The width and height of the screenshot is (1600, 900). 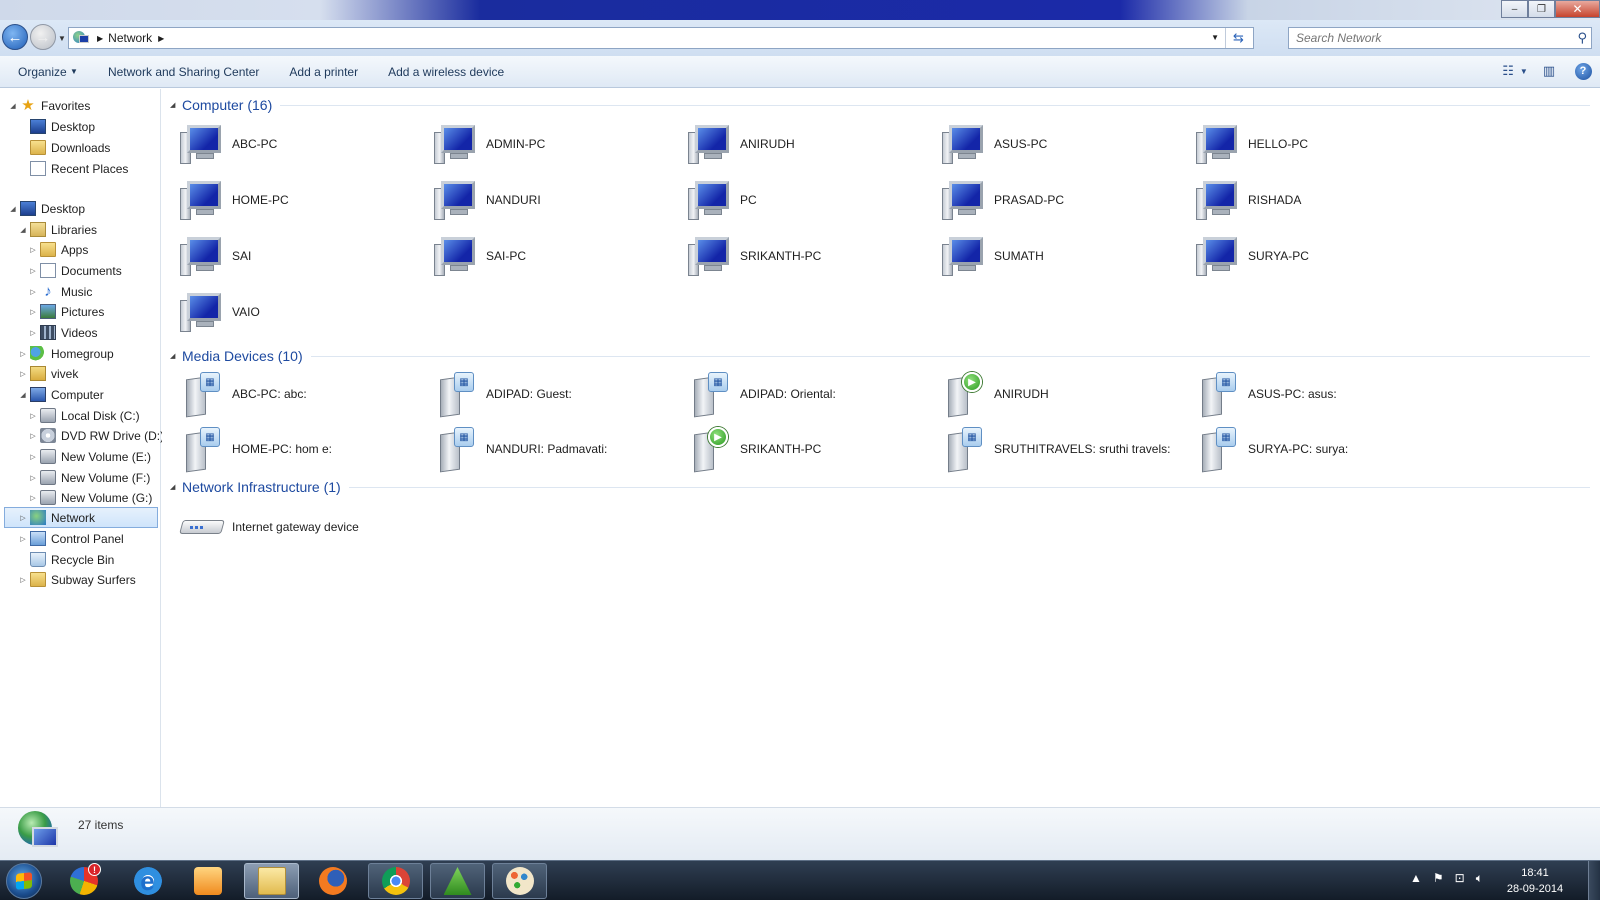 What do you see at coordinates (1514, 9) in the screenshot?
I see `minimize-button: –` at bounding box center [1514, 9].